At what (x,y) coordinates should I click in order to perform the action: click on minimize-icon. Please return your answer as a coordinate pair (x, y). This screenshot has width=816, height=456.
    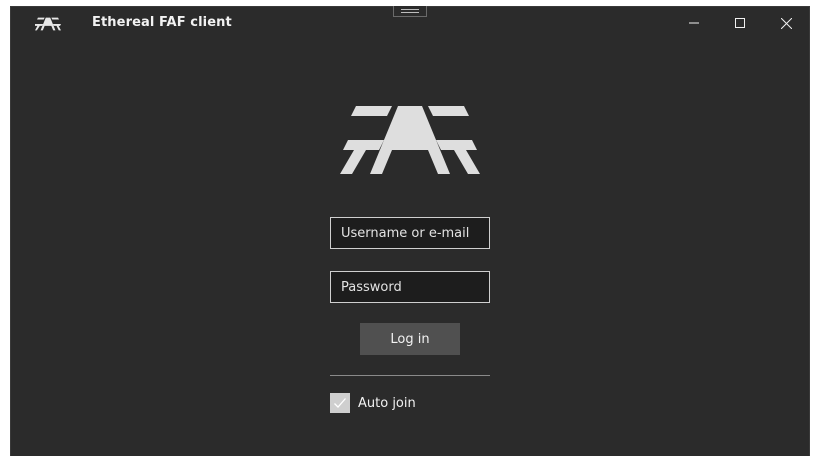
    Looking at the image, I should click on (694, 23).